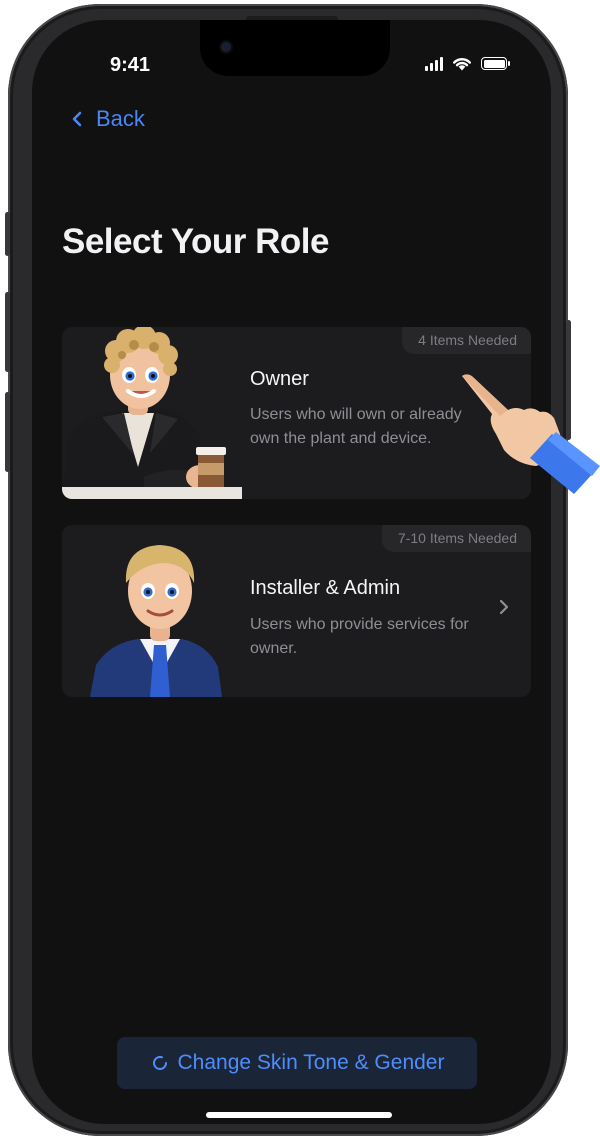  I want to click on back-chevron-icon, so click(77, 119).